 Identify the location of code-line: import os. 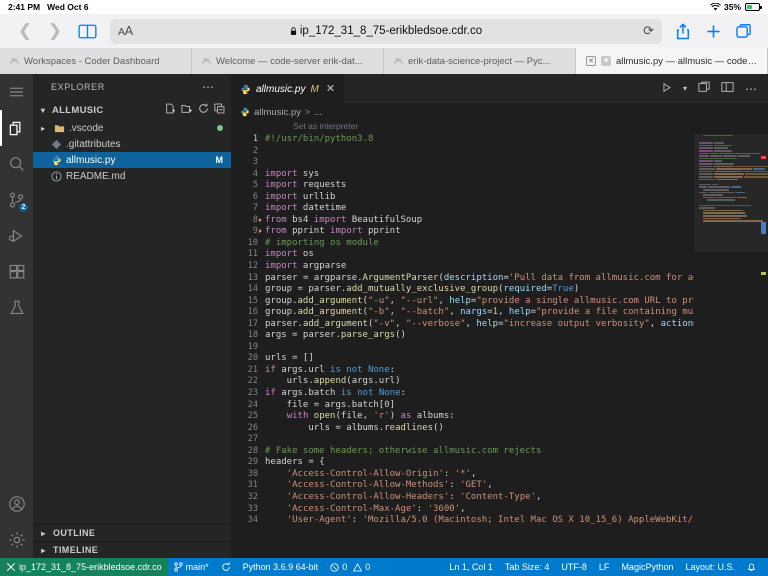
(289, 254).